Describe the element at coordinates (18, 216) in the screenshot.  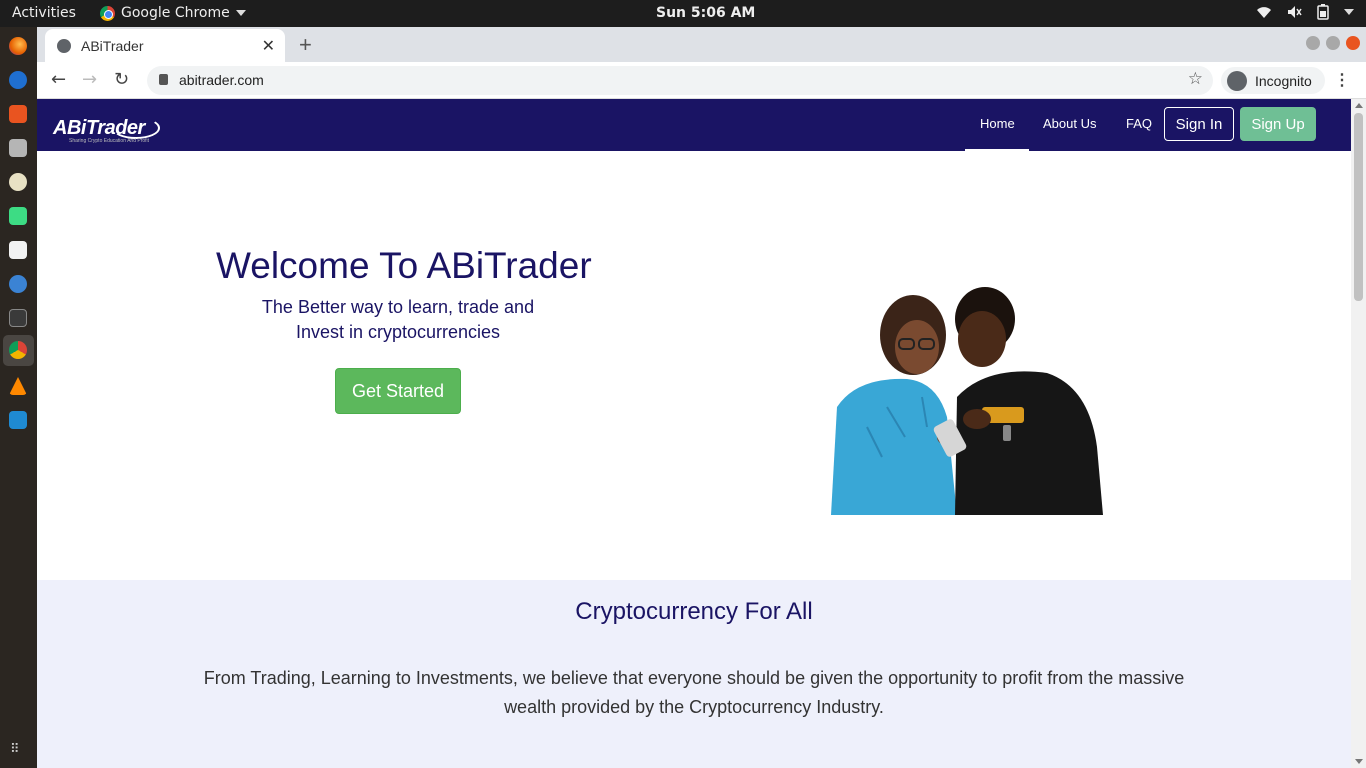
I see `android-studio-icon` at that location.